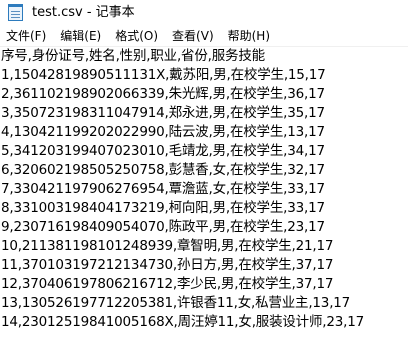 Image resolution: width=408 pixels, height=361 pixels. Describe the element at coordinates (15, 12) in the screenshot. I see `notepad-icon` at that location.